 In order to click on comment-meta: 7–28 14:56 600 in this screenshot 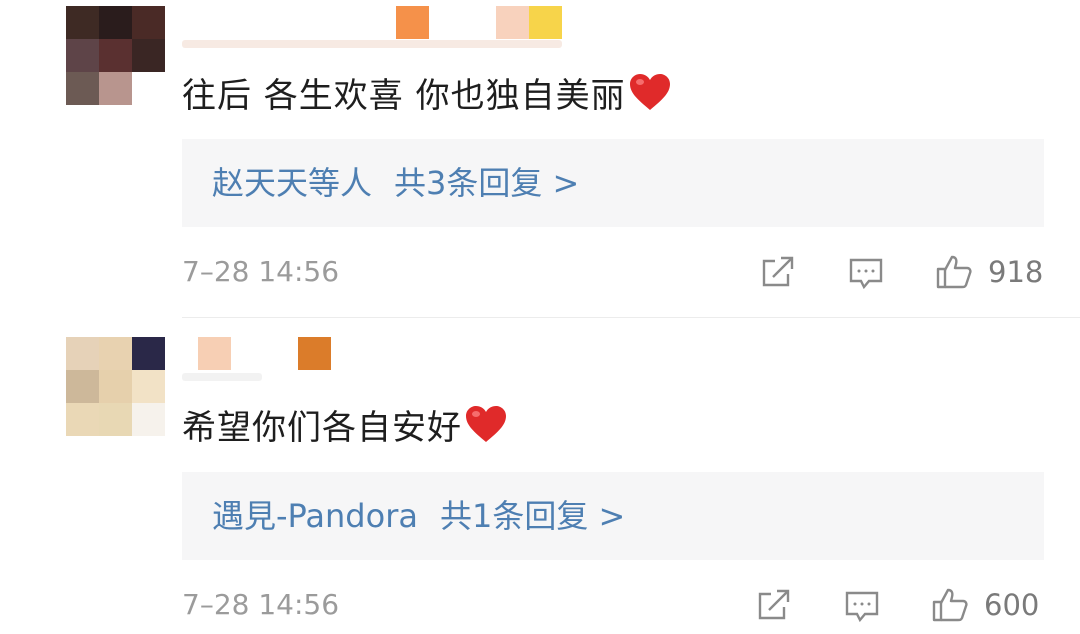, I will do `click(613, 605)`.